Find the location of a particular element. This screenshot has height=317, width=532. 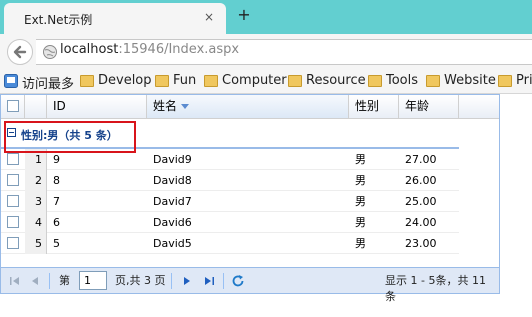

first-page-icon is located at coordinates (15, 281).